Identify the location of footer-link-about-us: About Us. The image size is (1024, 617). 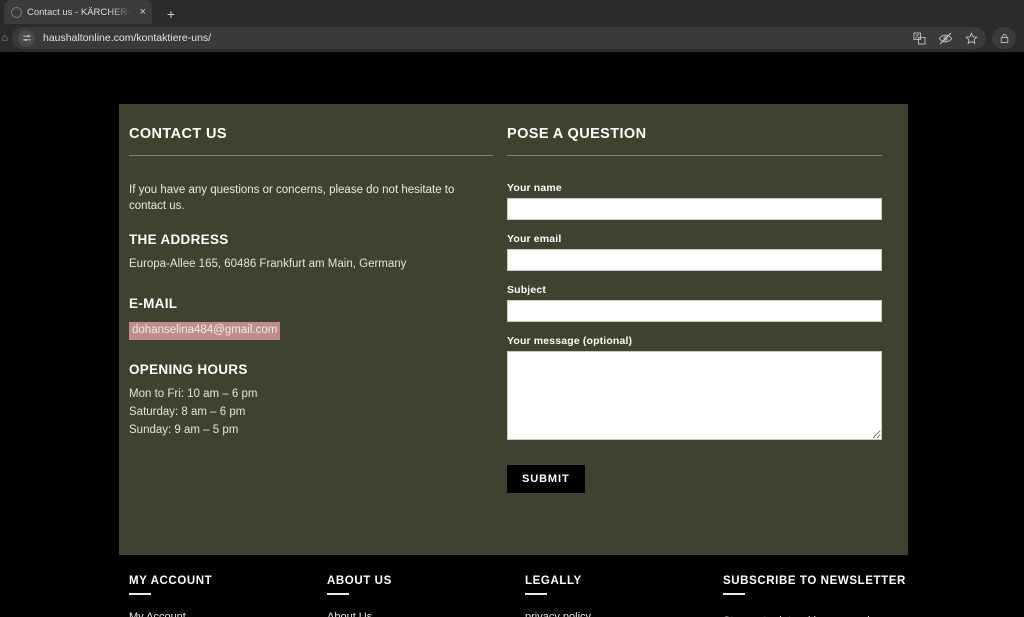
(417, 614).